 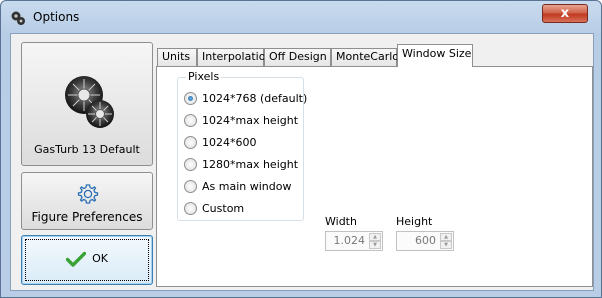 I want to click on turbine-icon, so click(x=89, y=102).